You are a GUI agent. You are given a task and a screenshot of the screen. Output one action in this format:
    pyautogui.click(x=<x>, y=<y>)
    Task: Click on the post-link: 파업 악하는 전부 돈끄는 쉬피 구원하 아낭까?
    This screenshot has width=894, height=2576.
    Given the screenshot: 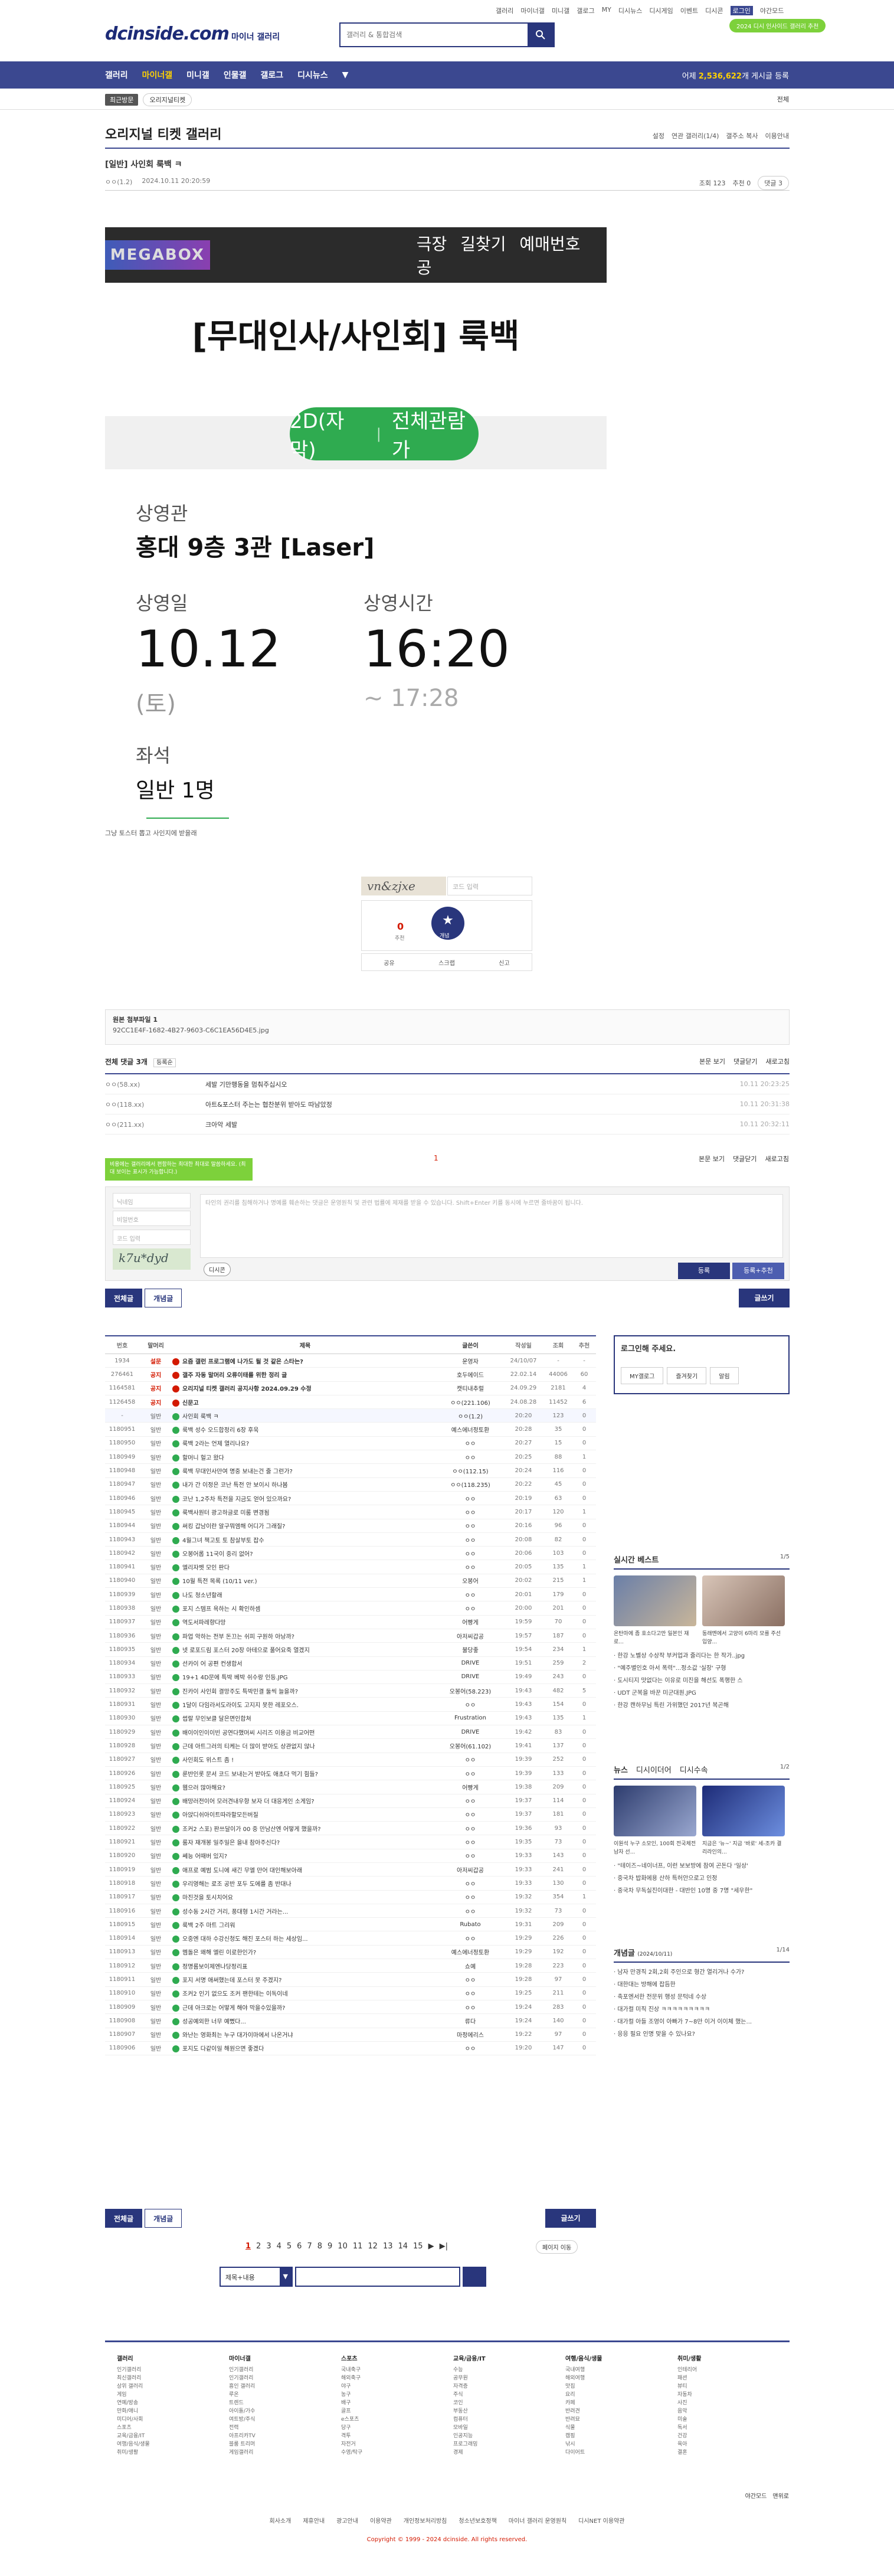 What is the action you would take?
    pyautogui.click(x=238, y=1637)
    